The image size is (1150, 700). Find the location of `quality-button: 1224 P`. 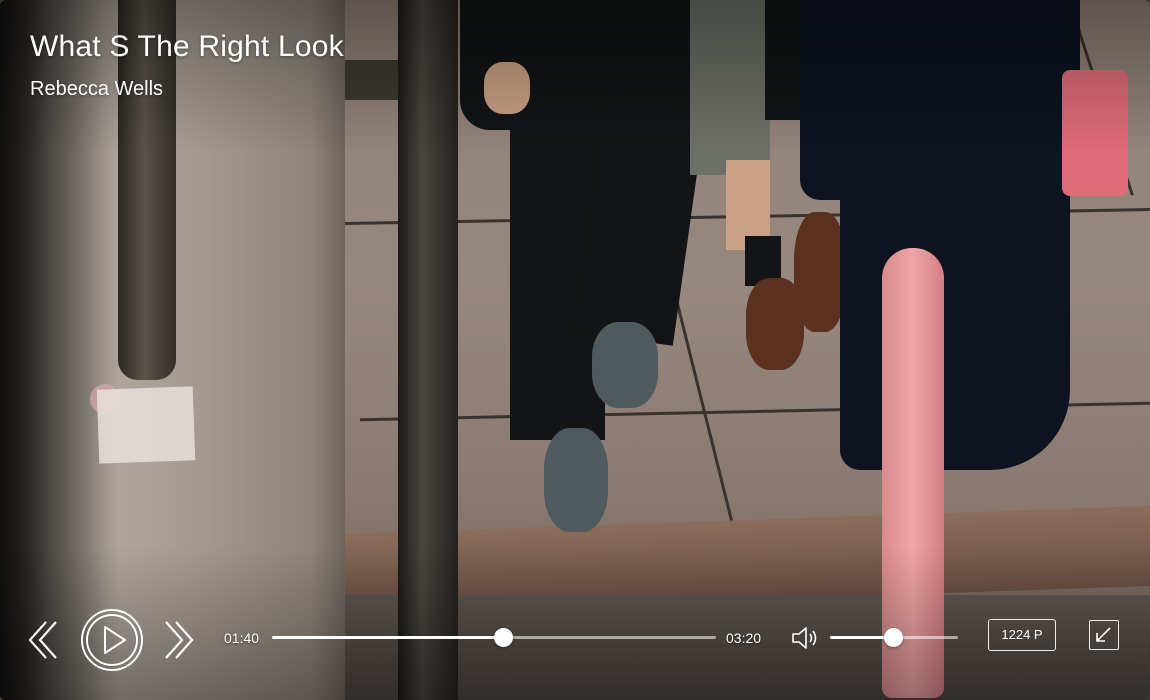

quality-button: 1224 P is located at coordinates (1022, 635).